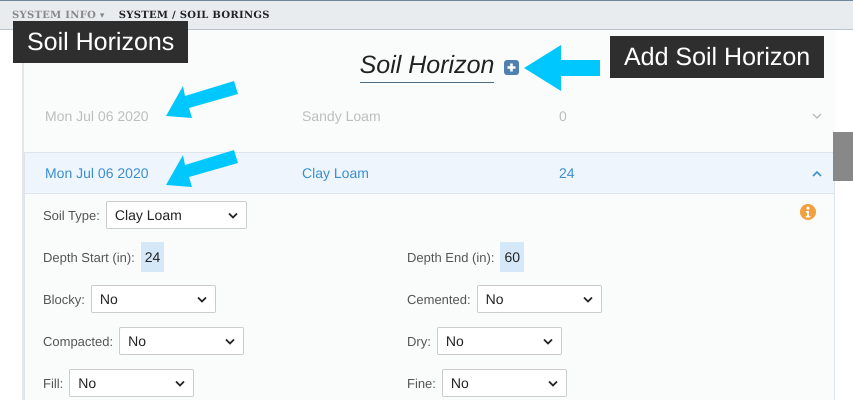 Image resolution: width=853 pixels, height=400 pixels. Describe the element at coordinates (336, 173) in the screenshot. I see `soil-type-text: Clay Loam` at that location.